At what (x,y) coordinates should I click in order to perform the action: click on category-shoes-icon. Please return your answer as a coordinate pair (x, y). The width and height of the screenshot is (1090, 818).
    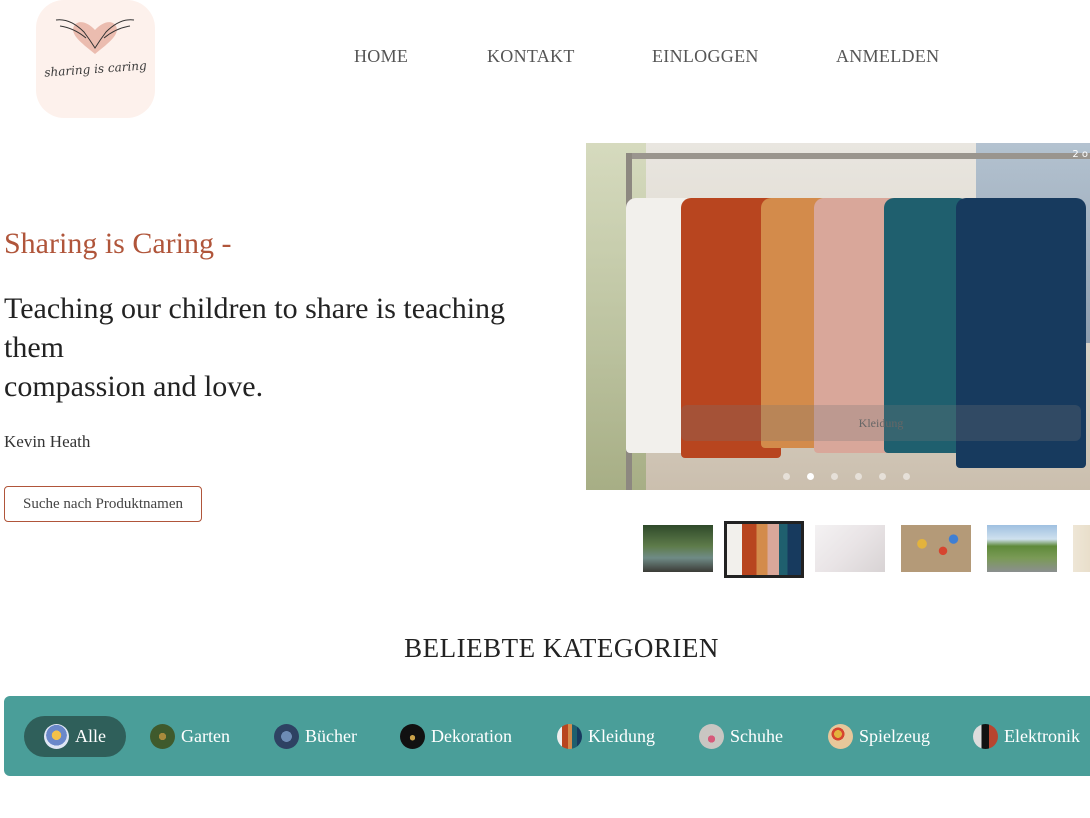
    Looking at the image, I should click on (711, 736).